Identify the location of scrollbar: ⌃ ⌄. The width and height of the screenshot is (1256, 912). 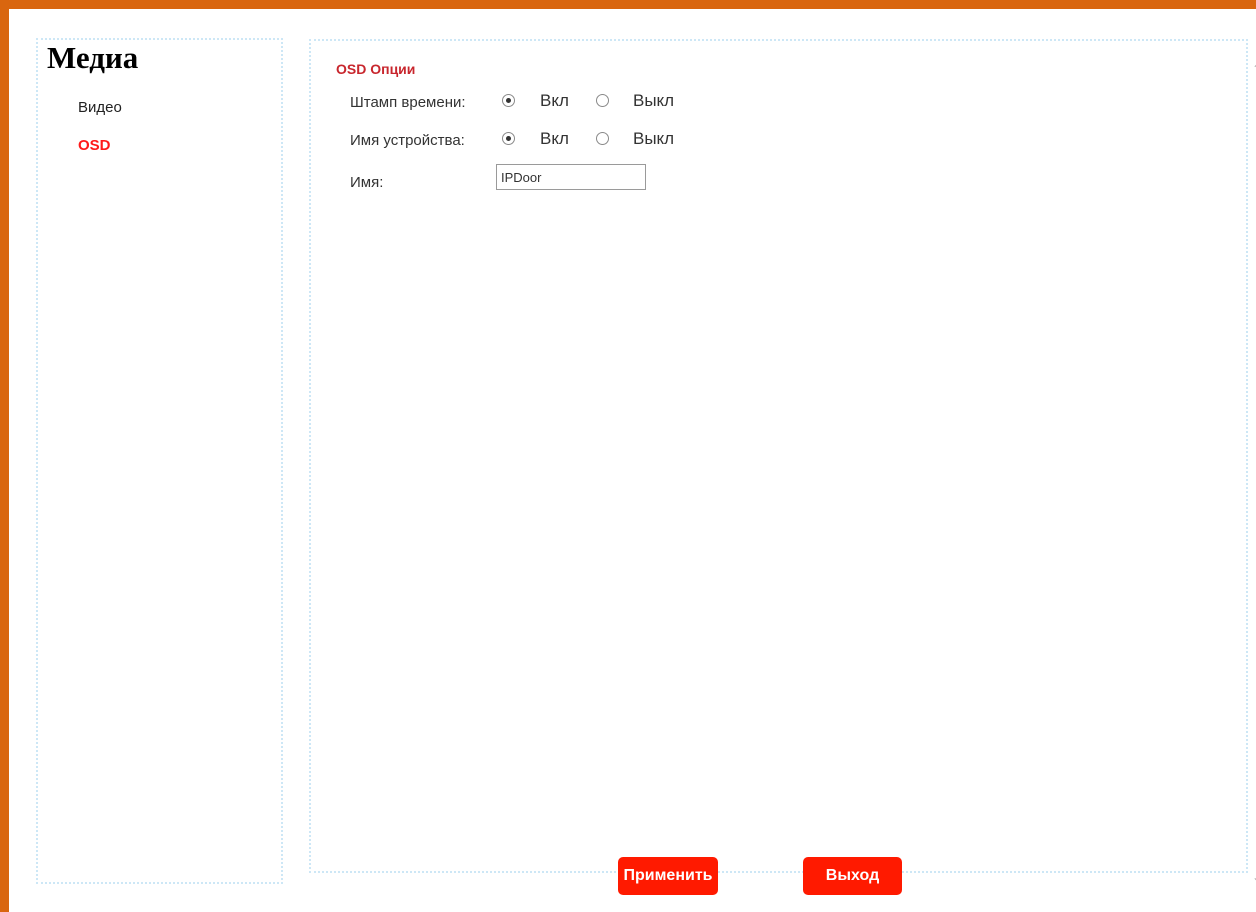
(1252, 465).